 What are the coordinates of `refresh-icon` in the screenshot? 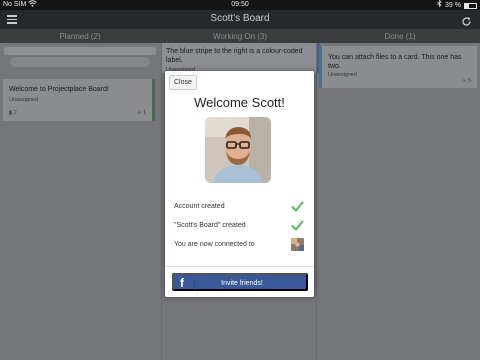 It's located at (466, 20).